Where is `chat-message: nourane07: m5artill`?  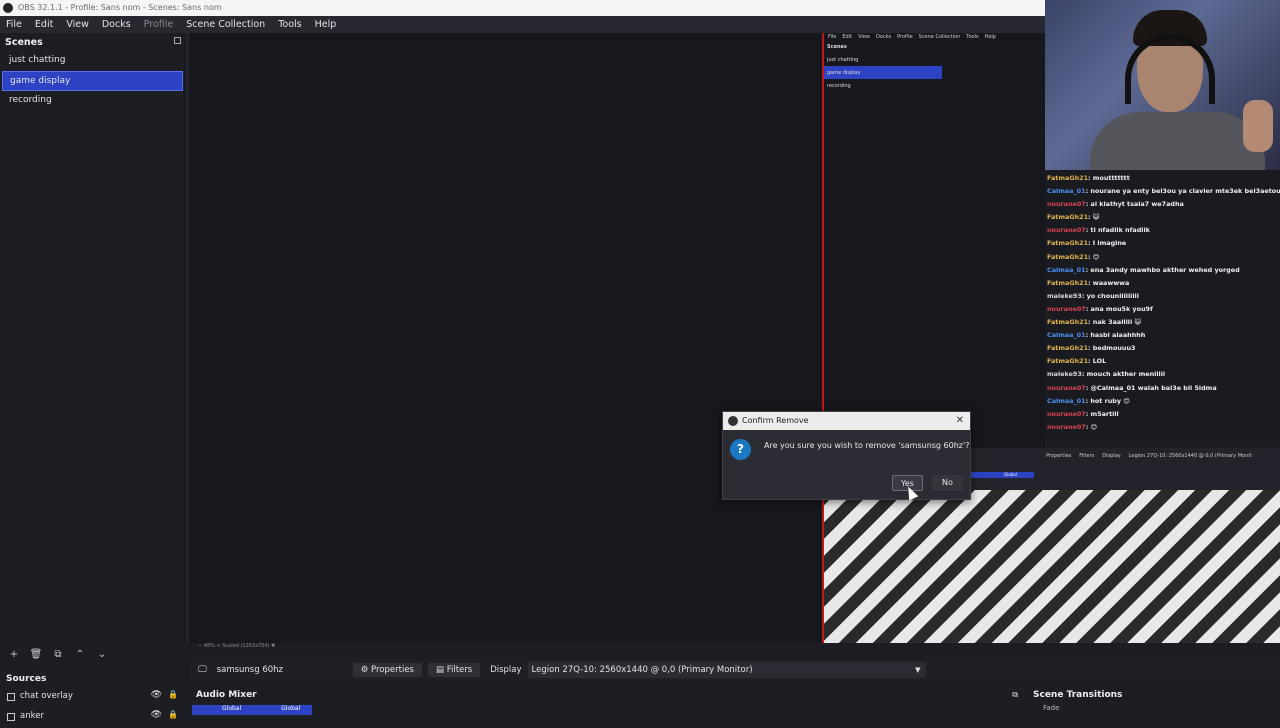 chat-message: nourane07: m5artill is located at coordinates (1163, 414).